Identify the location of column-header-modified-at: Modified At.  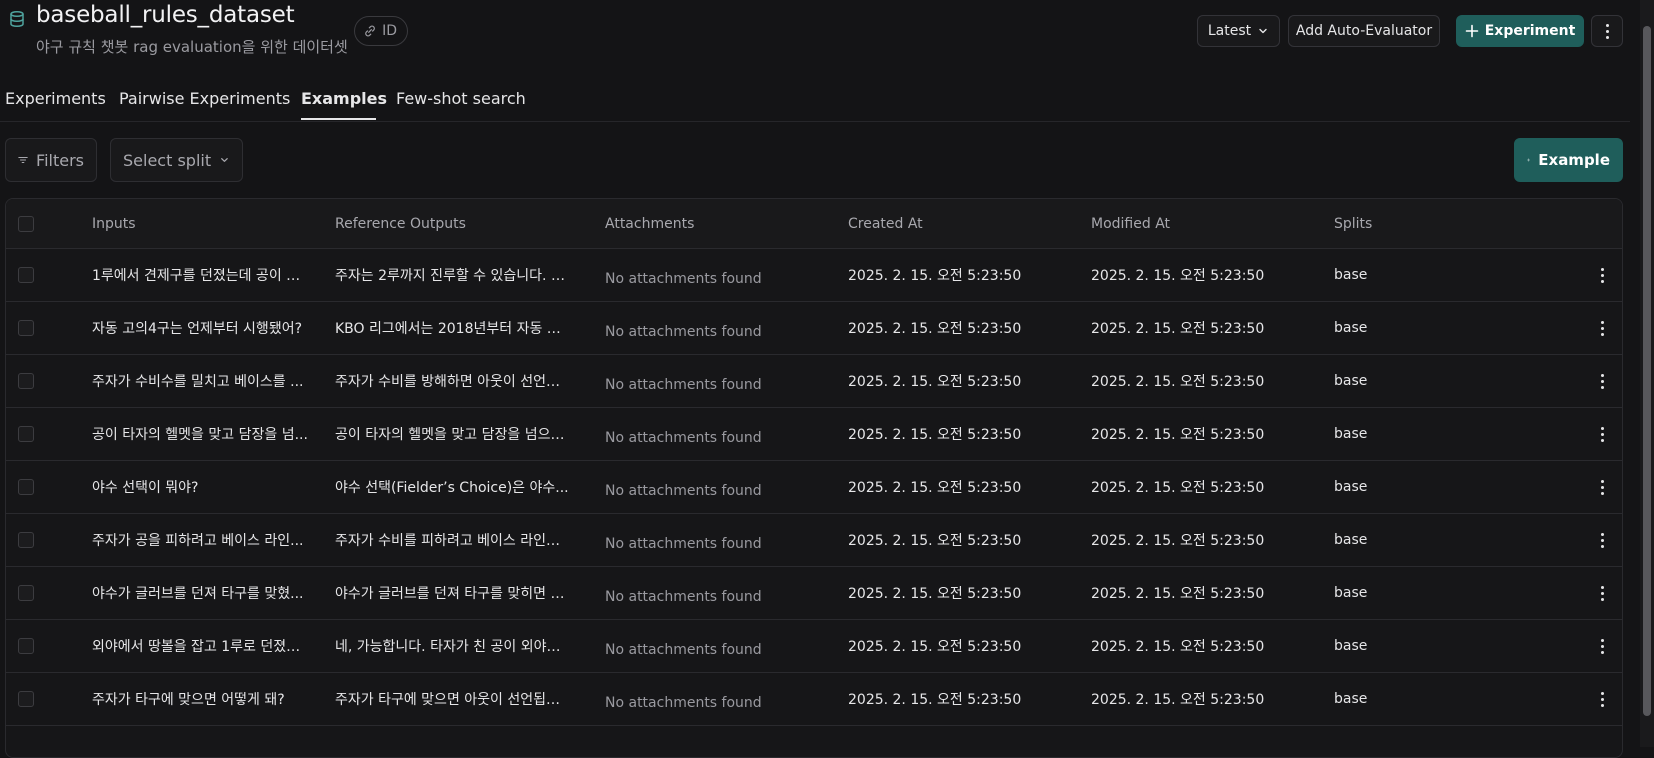
(1206, 223).